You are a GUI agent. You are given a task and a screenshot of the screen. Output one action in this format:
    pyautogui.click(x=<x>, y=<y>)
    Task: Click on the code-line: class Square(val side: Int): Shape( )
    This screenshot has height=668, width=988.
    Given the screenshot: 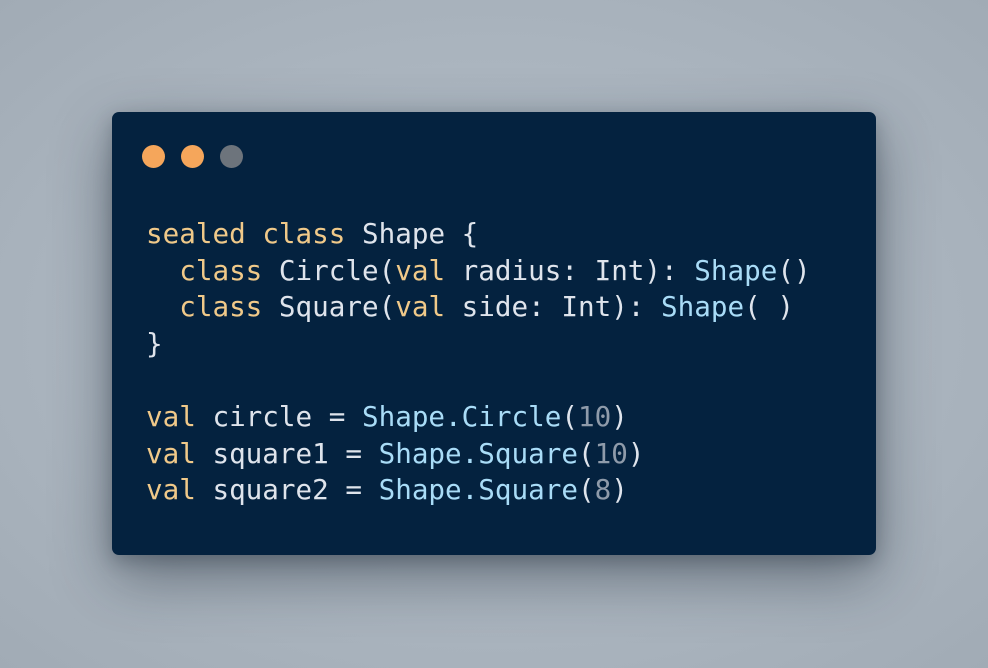 What is the action you would take?
    pyautogui.click(x=478, y=307)
    